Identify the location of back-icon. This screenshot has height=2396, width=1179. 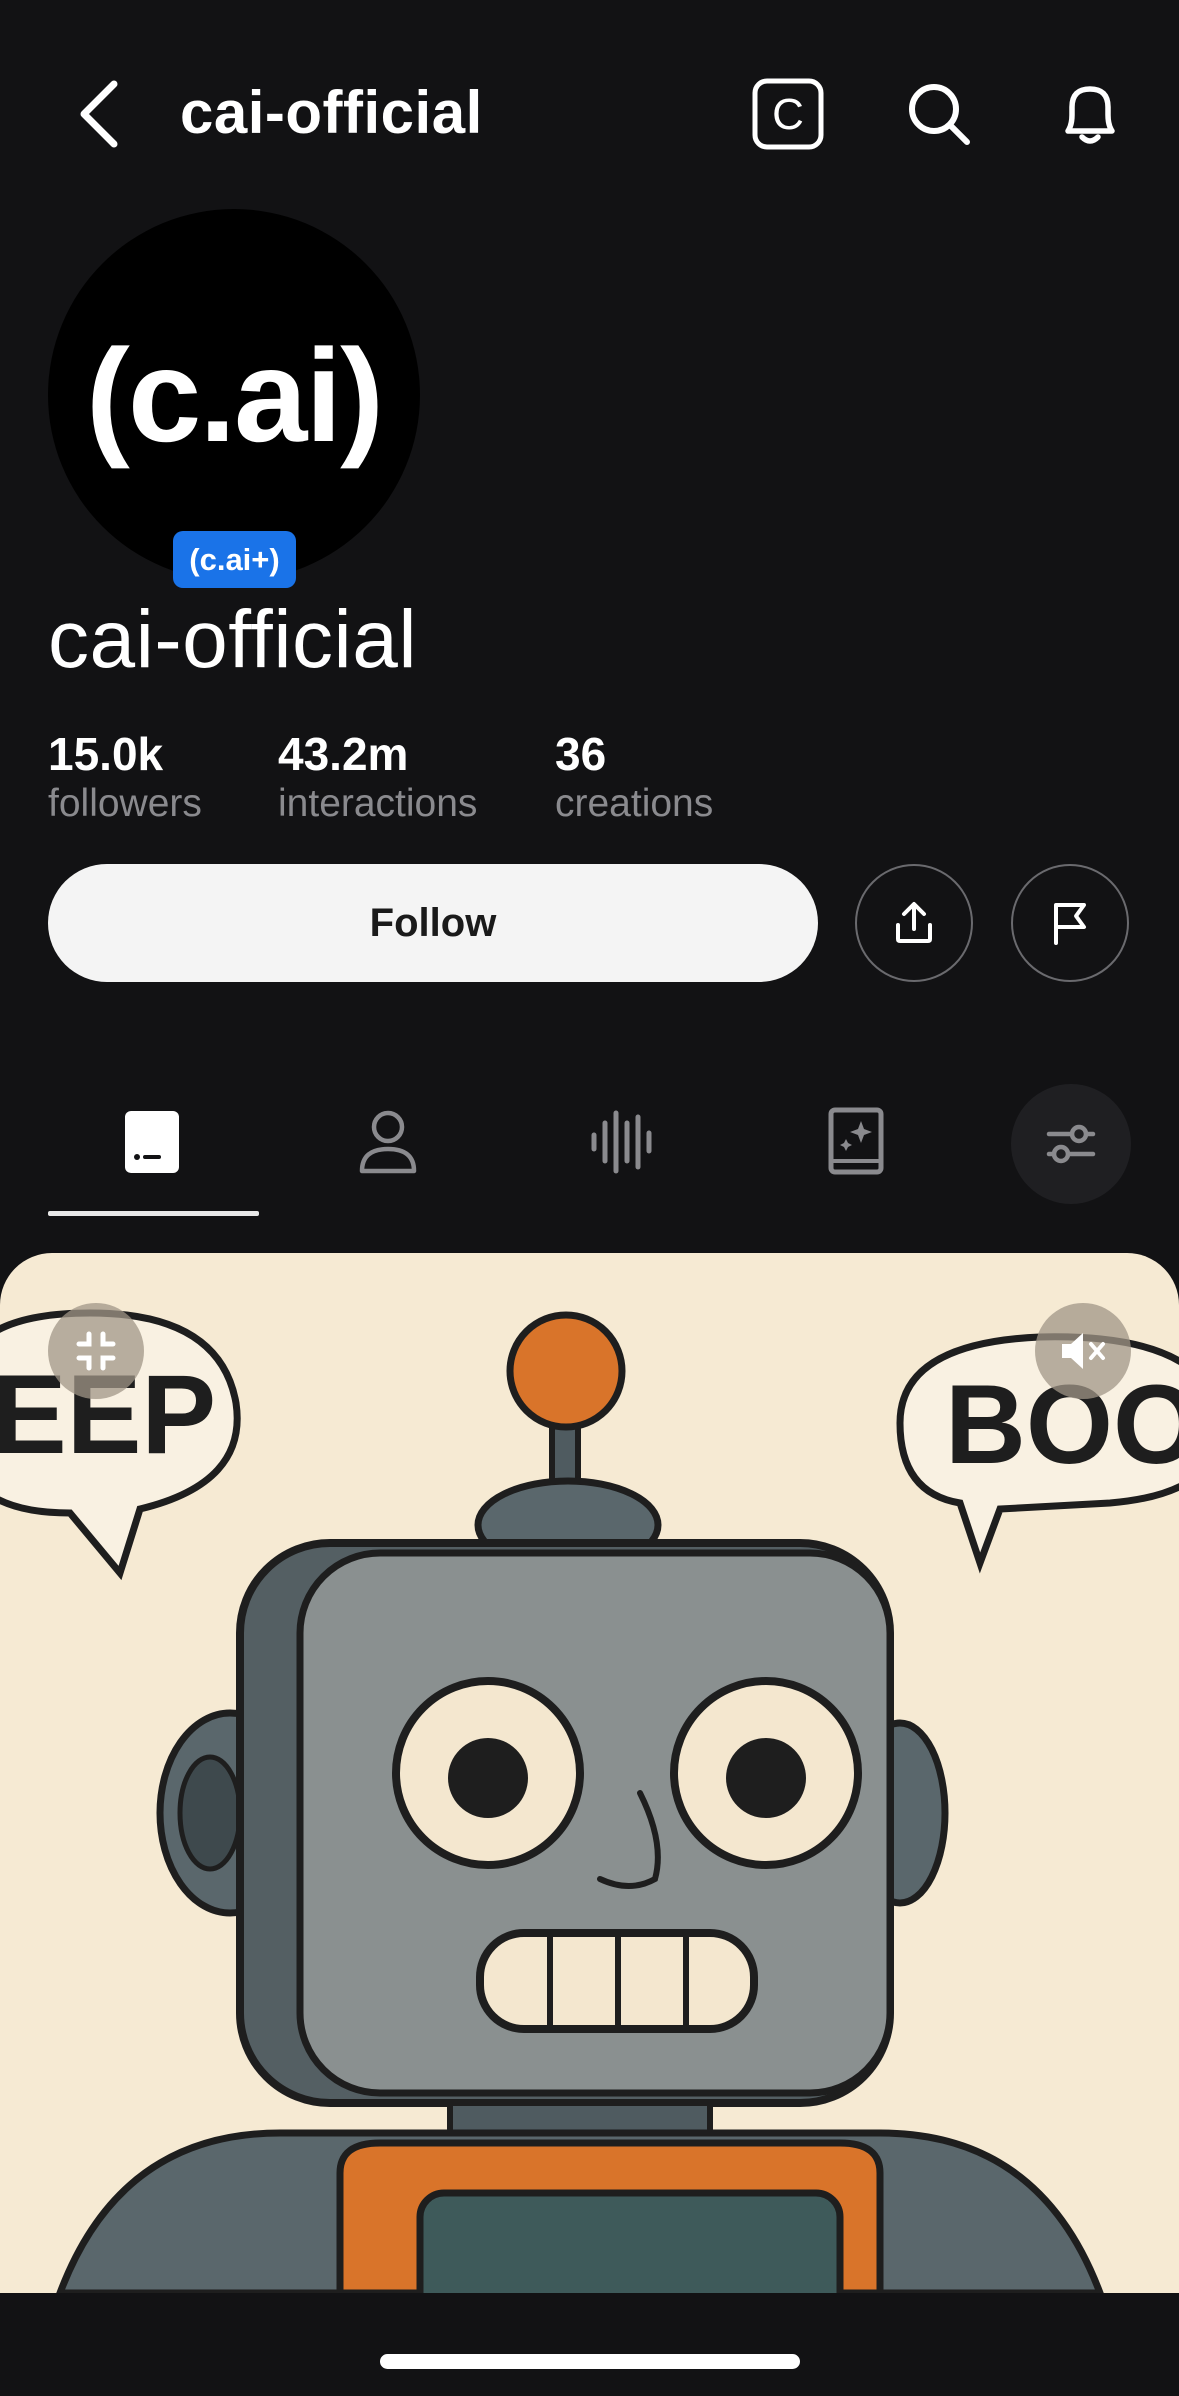
(99, 114).